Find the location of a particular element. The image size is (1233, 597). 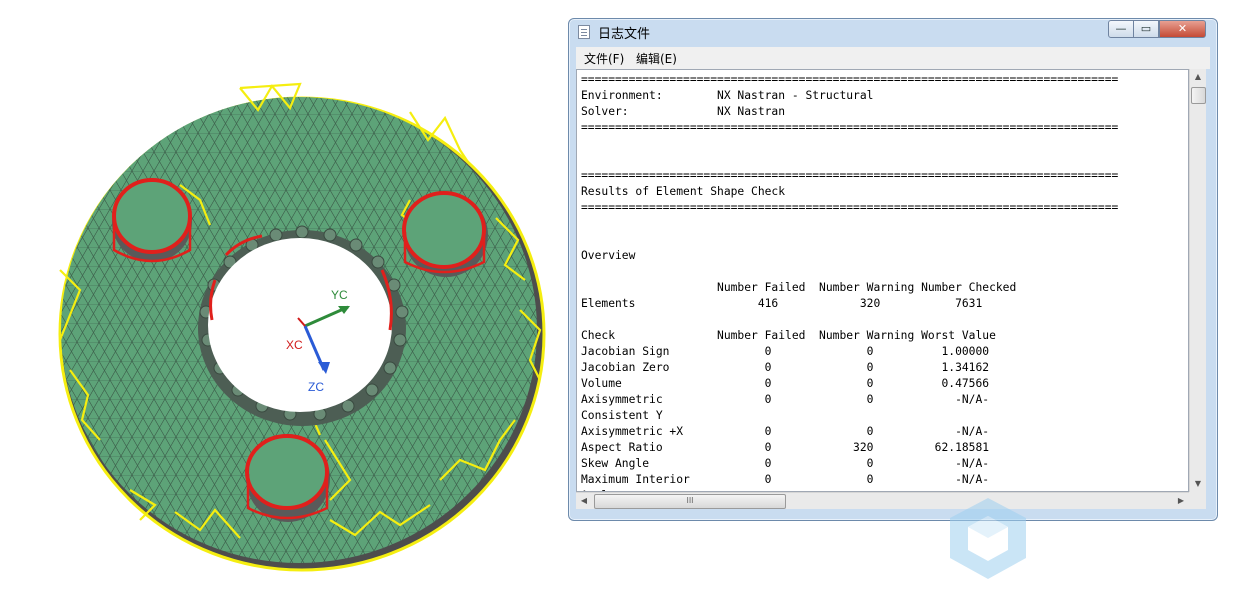

window-title: 日志文件 is located at coordinates (624, 34).